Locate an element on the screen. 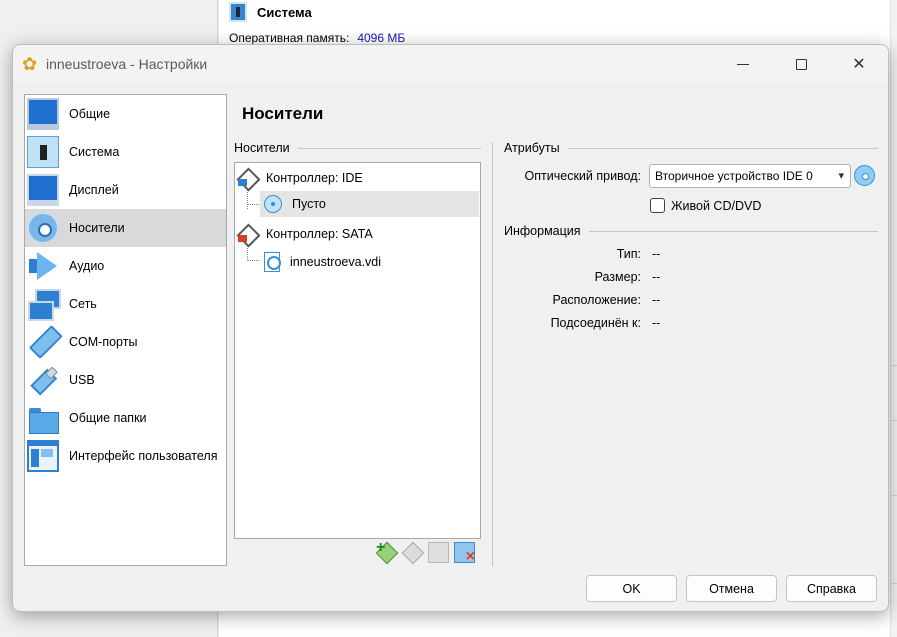 The image size is (897, 637). category-com-ports: COM-порты is located at coordinates (125, 342).